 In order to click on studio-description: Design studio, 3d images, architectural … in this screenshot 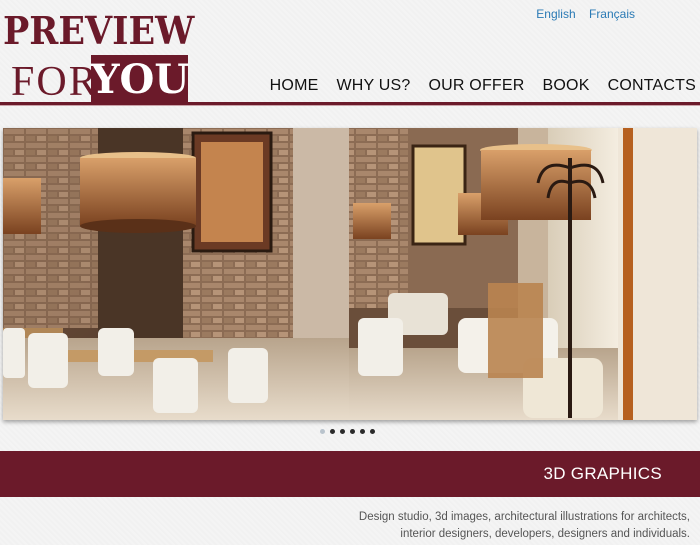, I will do `click(480, 526)`.